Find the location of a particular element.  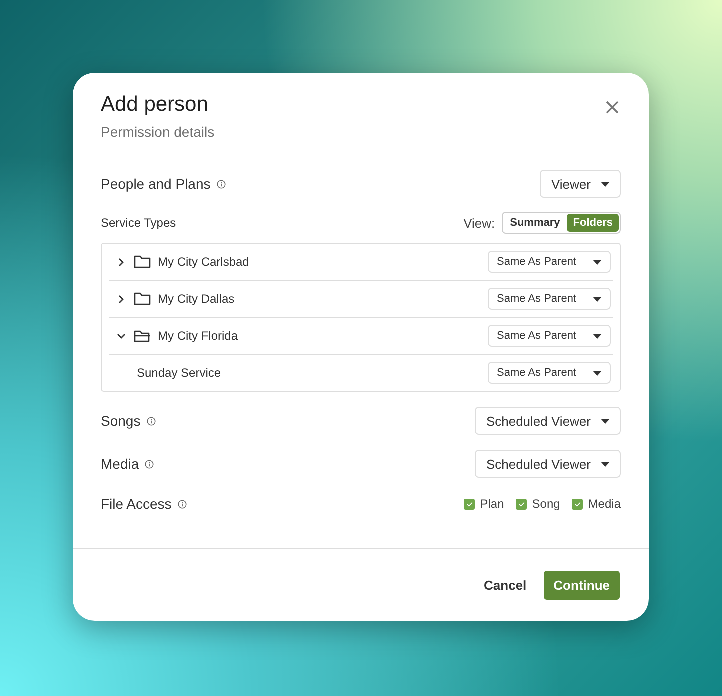

view-toggle: Folders is located at coordinates (593, 223).